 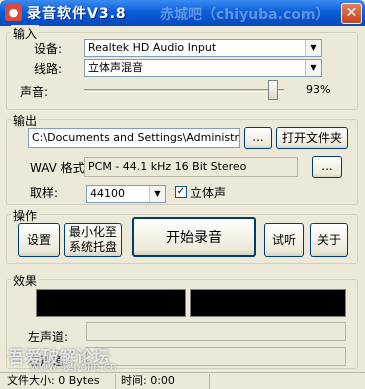 What do you see at coordinates (34, 92) in the screenshot?
I see `volume-label: 声音:` at bounding box center [34, 92].